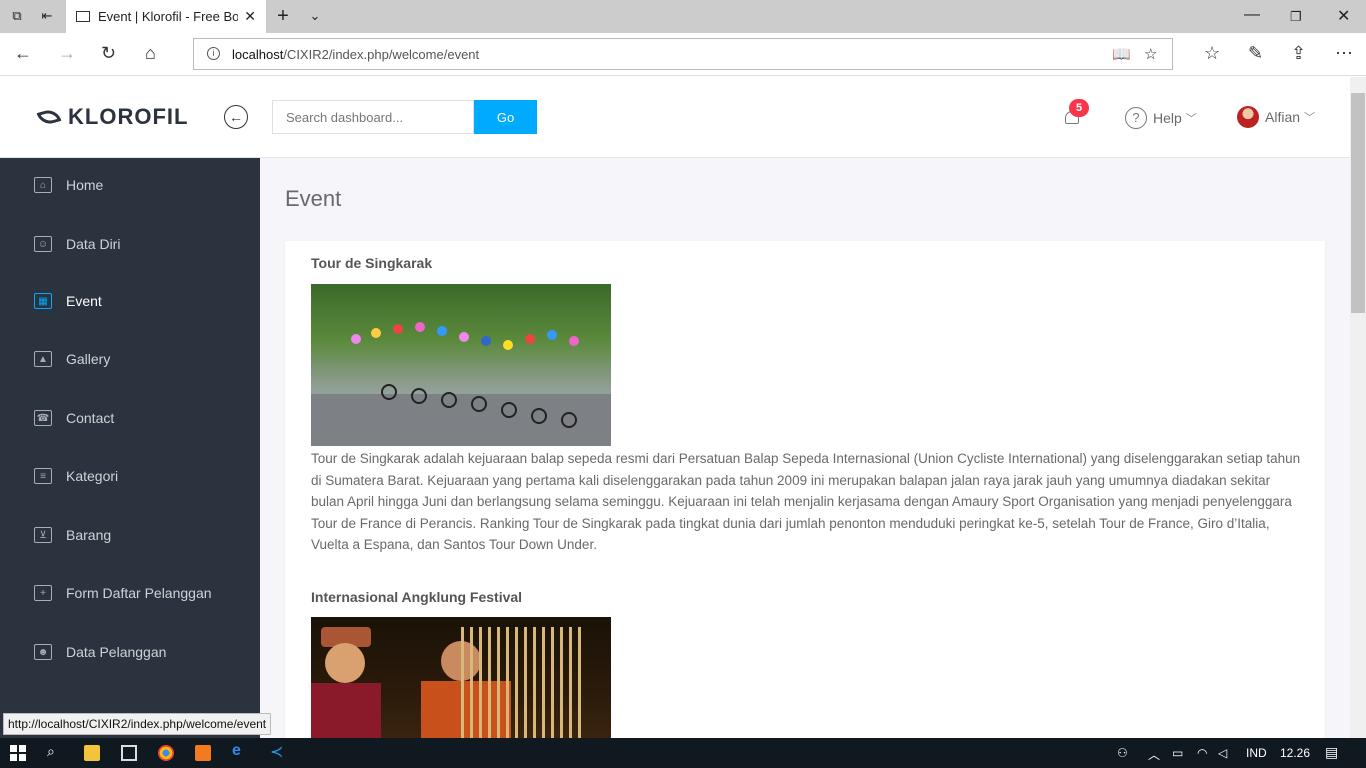 The height and width of the screenshot is (768, 1366). I want to click on logo-text: KLOROFIL, so click(128, 116).